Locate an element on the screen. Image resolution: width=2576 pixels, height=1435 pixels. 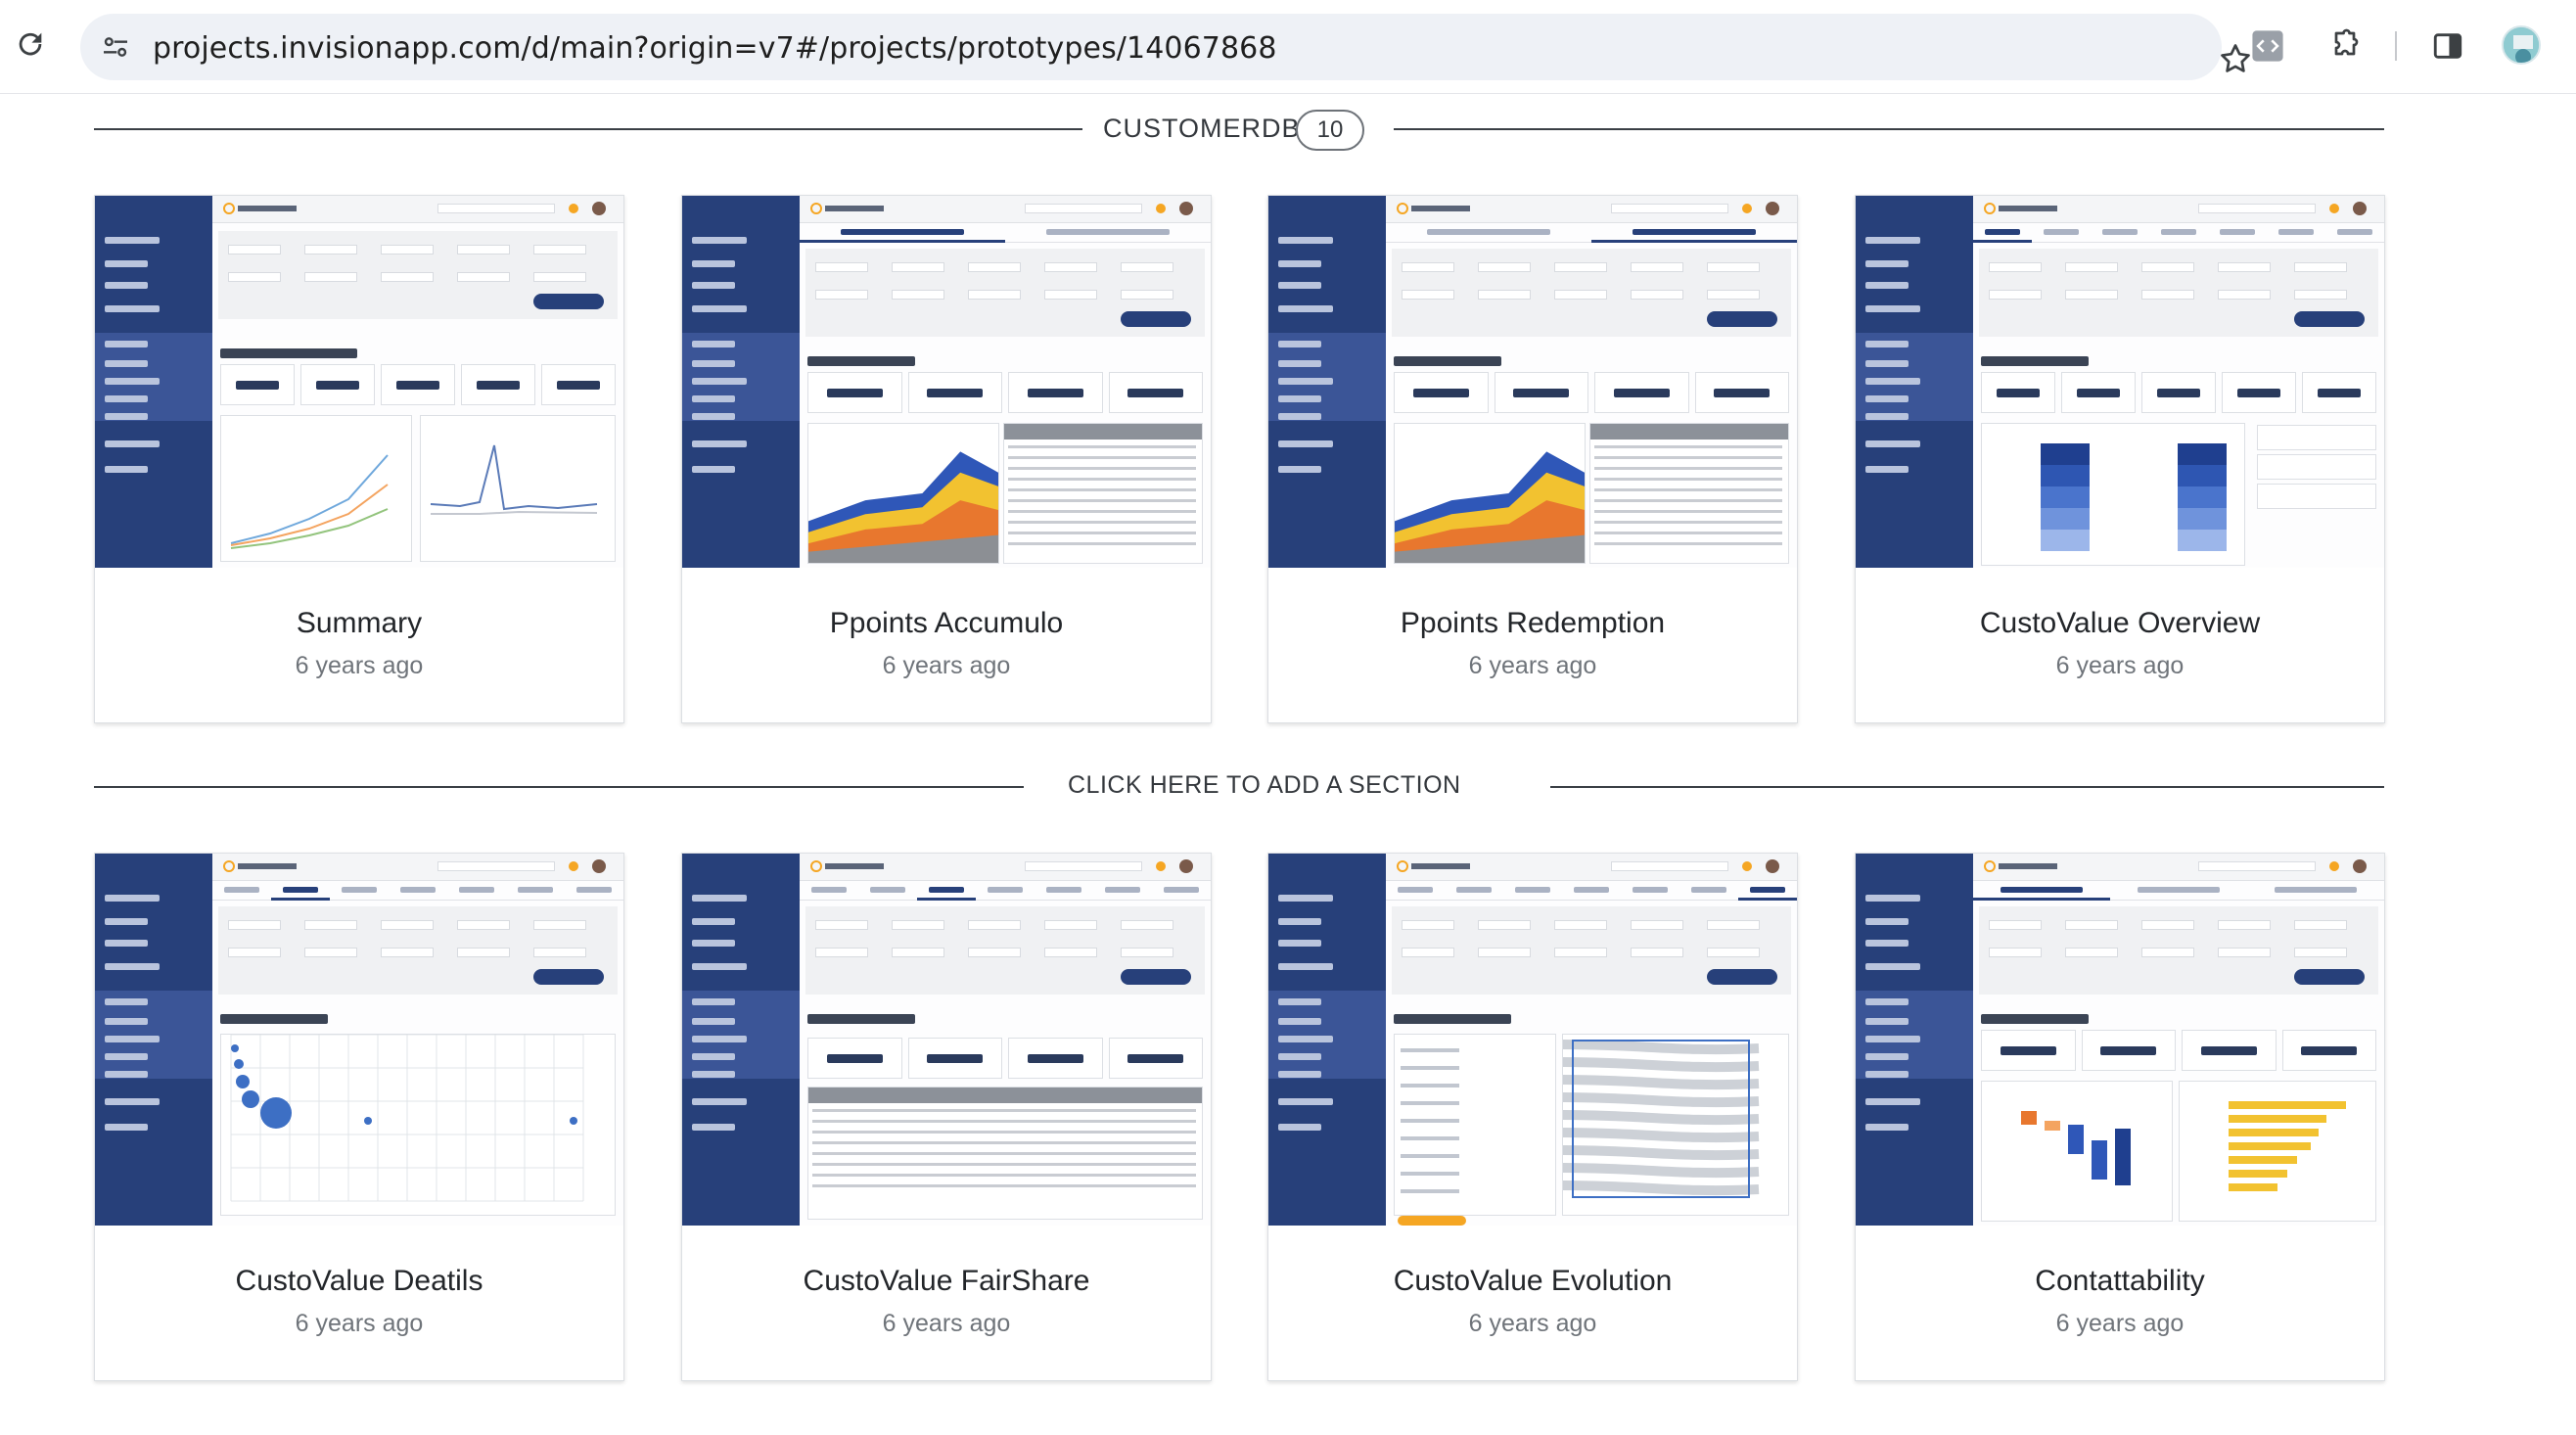
prototype-card: Ppoints Accumulo 6 years ago is located at coordinates (947, 459).